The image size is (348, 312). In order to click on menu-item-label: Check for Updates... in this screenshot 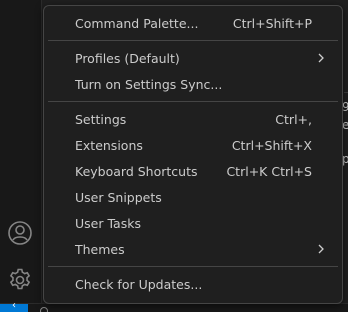, I will do `click(139, 284)`.